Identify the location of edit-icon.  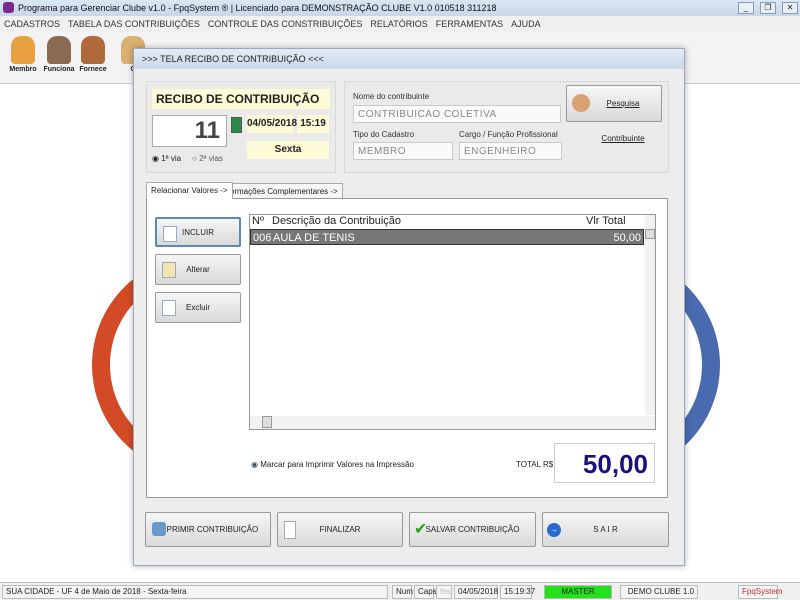
(169, 270).